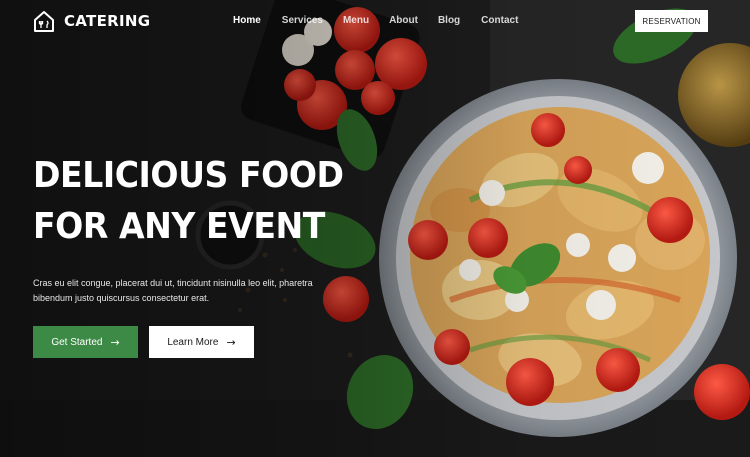  I want to click on learn-more-button: Learn More →, so click(201, 342).